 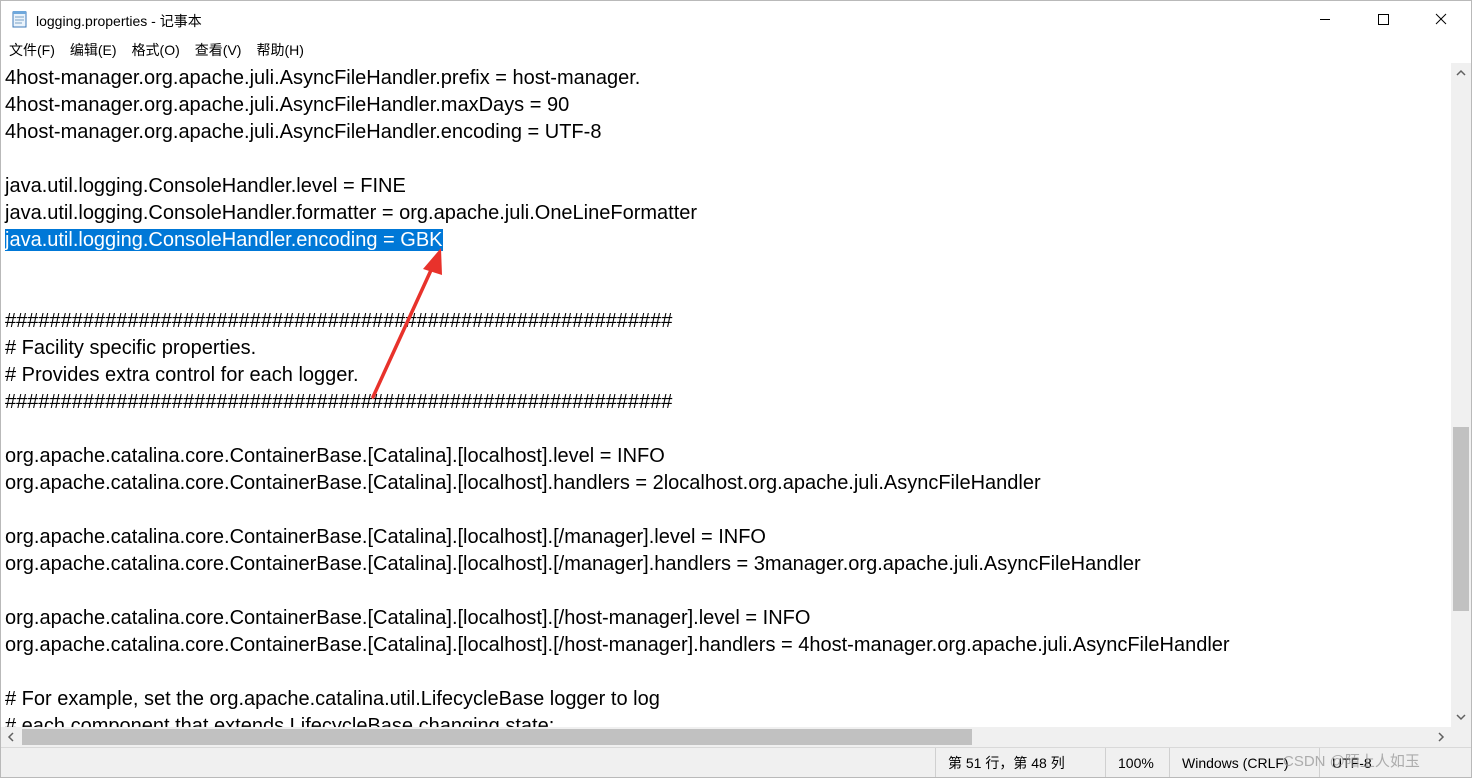 I want to click on maximize-icon, so click(x=1383, y=19).